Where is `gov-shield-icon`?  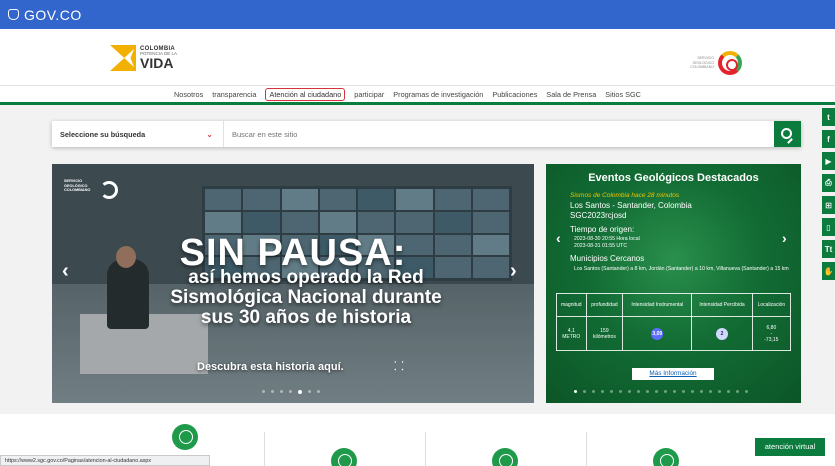 gov-shield-icon is located at coordinates (13, 14).